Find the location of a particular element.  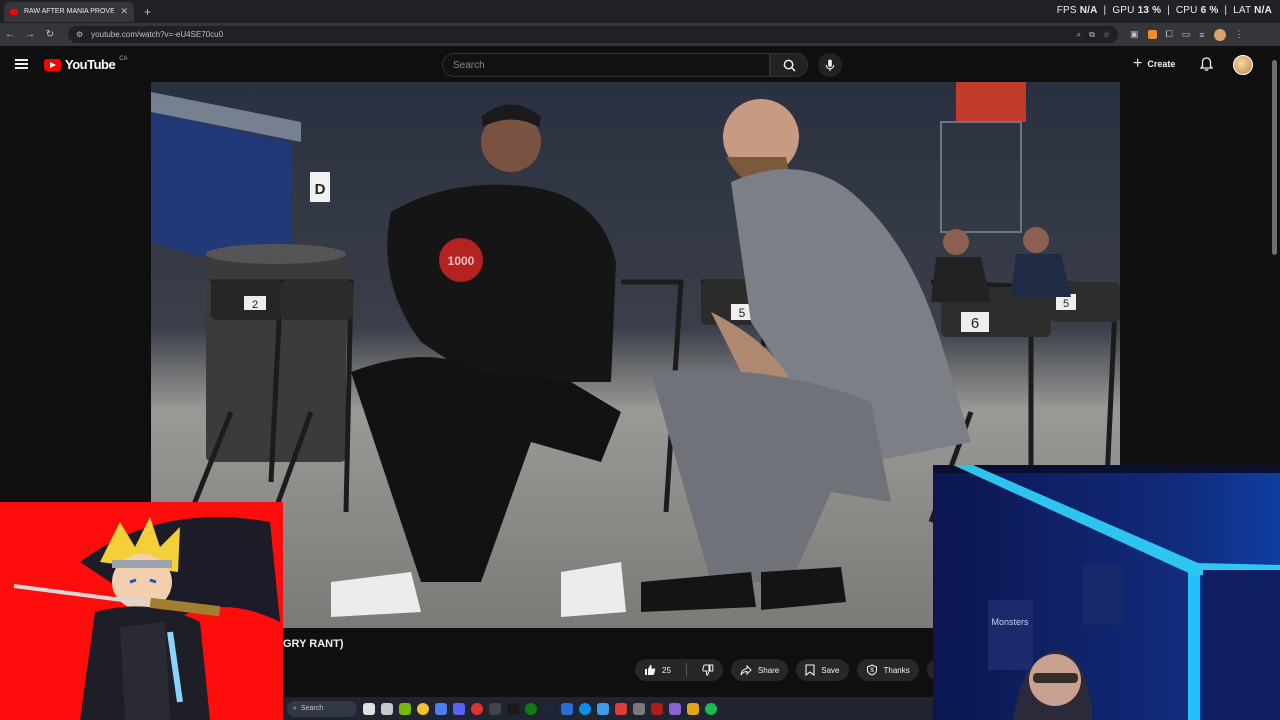

gpu-value: 13 % is located at coordinates (1149, 10).